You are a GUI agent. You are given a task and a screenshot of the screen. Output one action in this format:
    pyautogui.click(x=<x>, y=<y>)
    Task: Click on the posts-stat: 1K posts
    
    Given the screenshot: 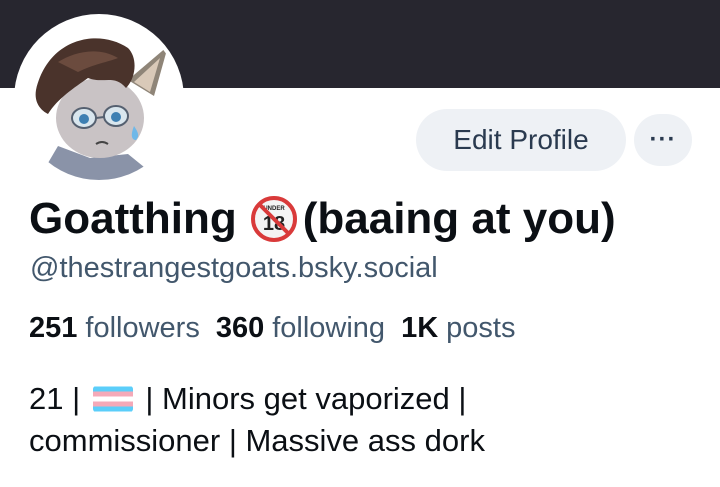 What is the action you would take?
    pyautogui.click(x=458, y=328)
    